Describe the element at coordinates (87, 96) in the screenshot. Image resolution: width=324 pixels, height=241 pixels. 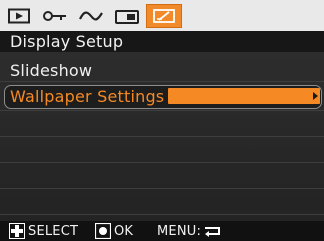
I see `menu-item-label: Wallpaper Settings` at that location.